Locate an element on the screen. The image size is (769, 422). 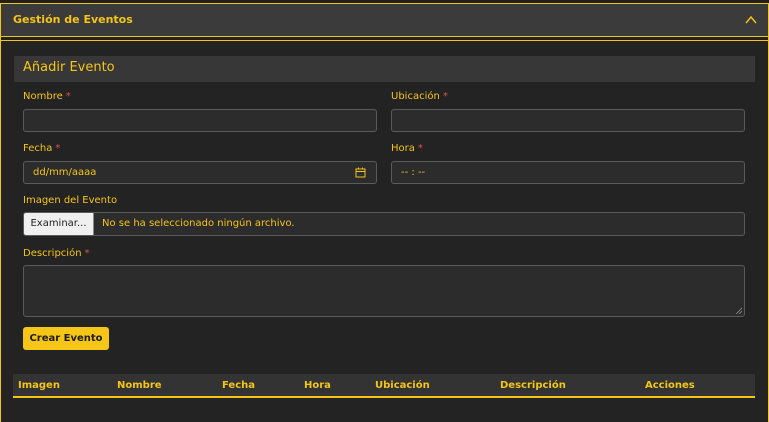
section-title: Añadir Evento is located at coordinates (69, 67).